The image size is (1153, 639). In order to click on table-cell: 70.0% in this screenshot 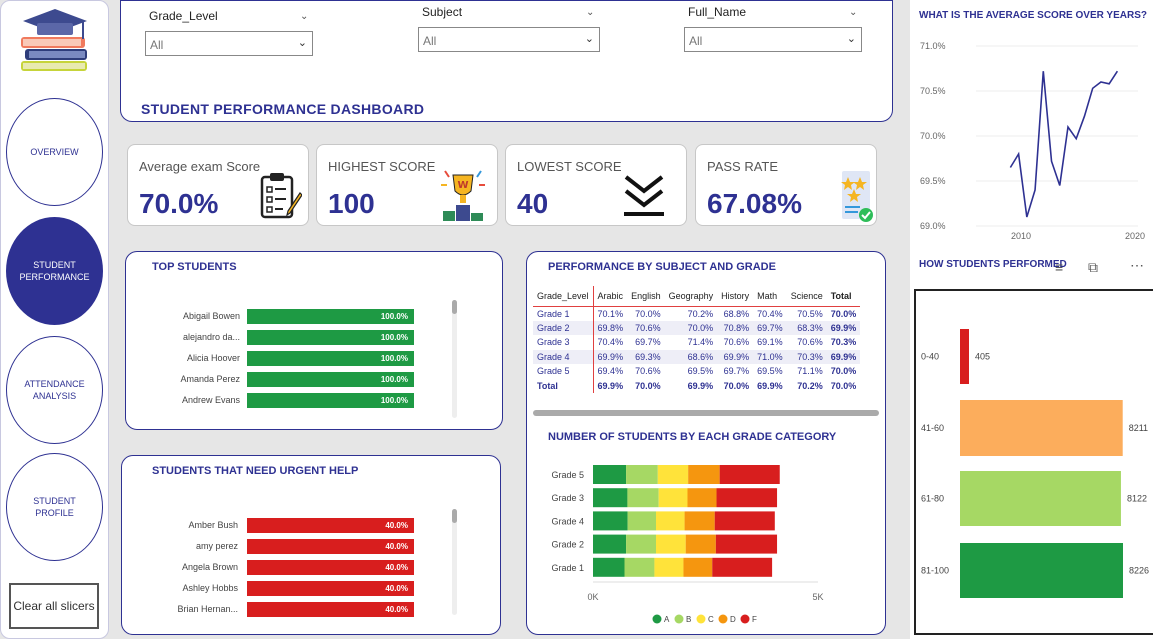, I will do `click(843, 371)`.